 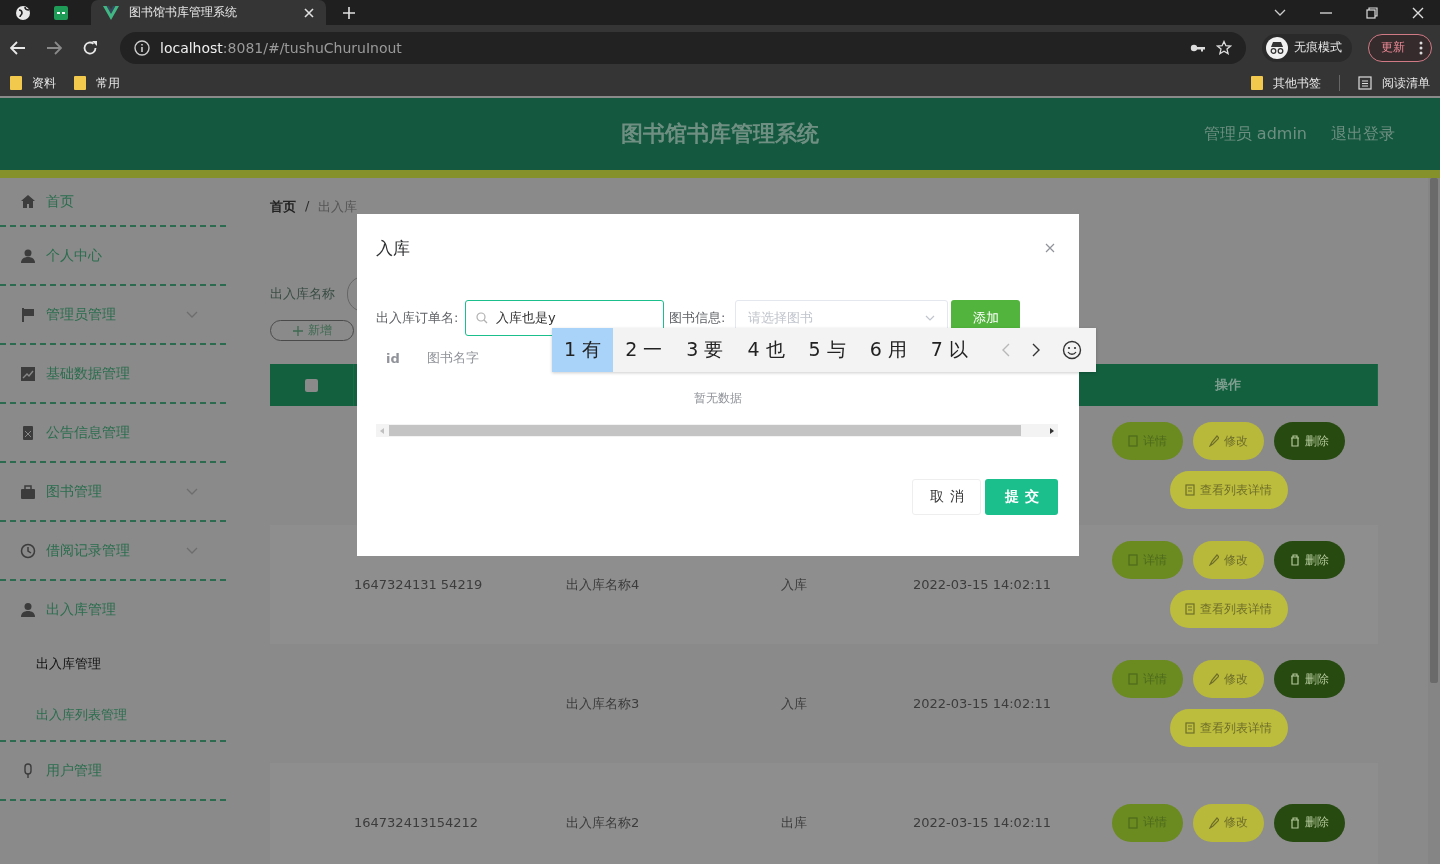 What do you see at coordinates (603, 703) in the screenshot?
I see `table-cell: 出入库名称3` at bounding box center [603, 703].